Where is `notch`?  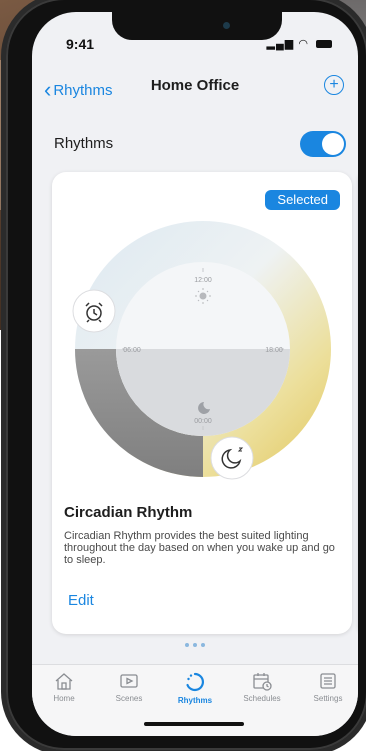 notch is located at coordinates (197, 26).